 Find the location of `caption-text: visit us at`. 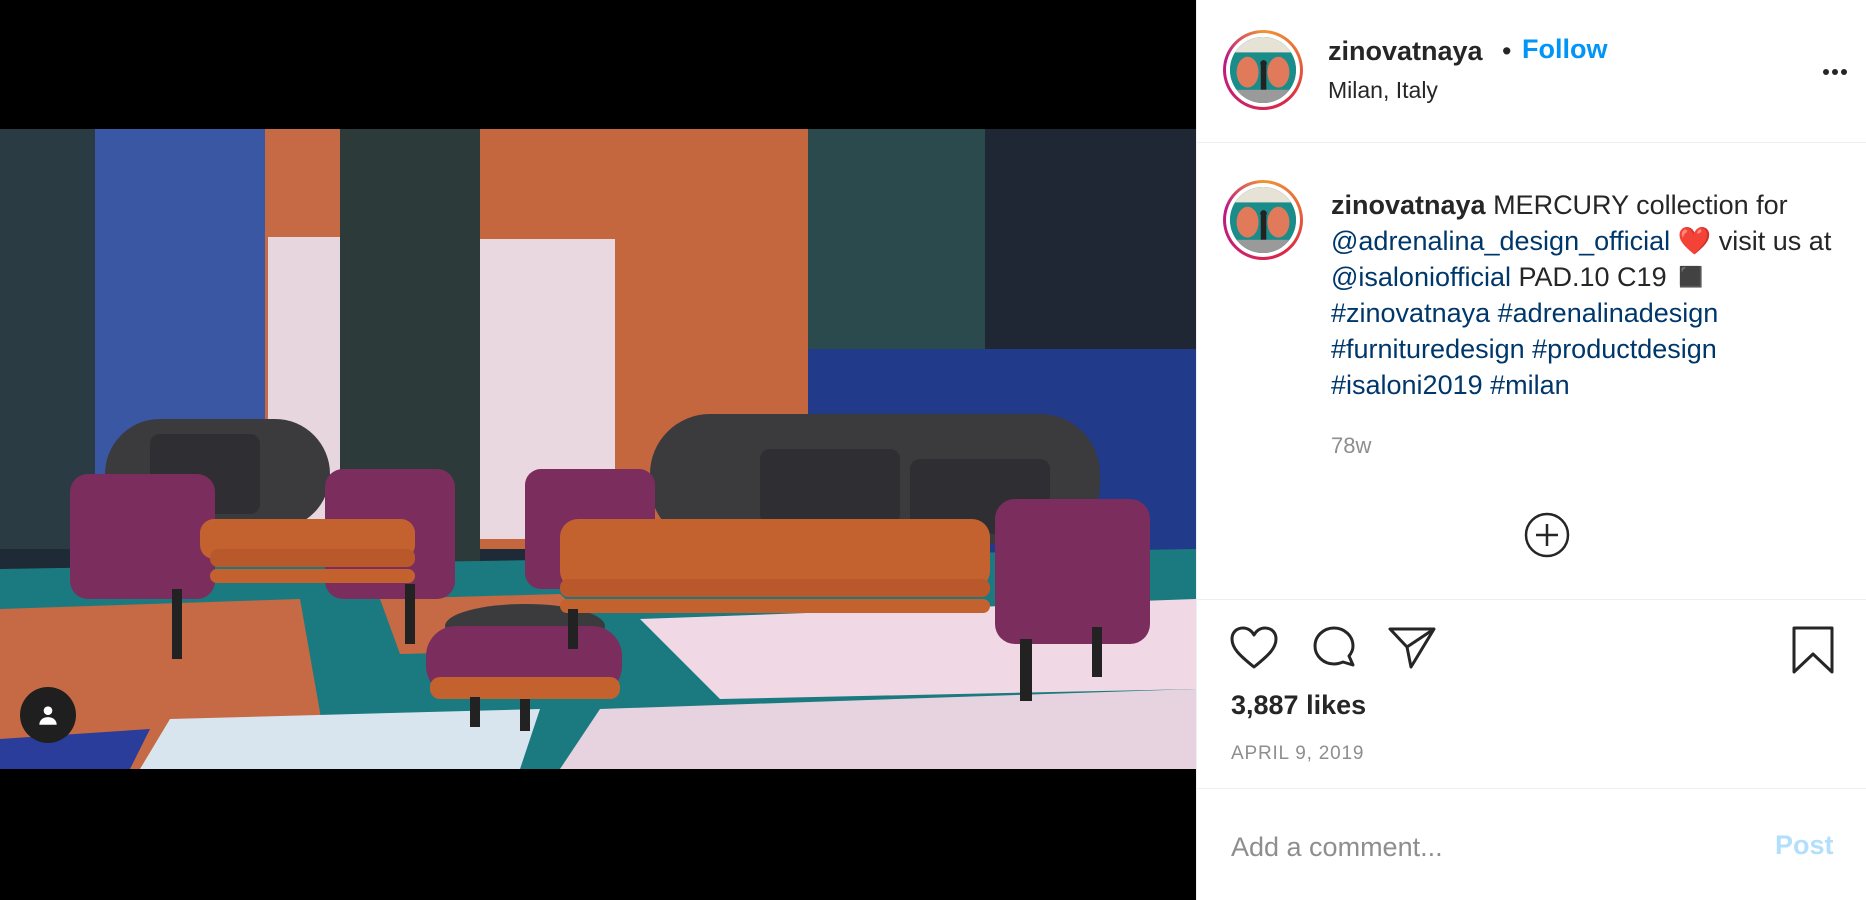

caption-text: visit us at is located at coordinates (1775, 241).